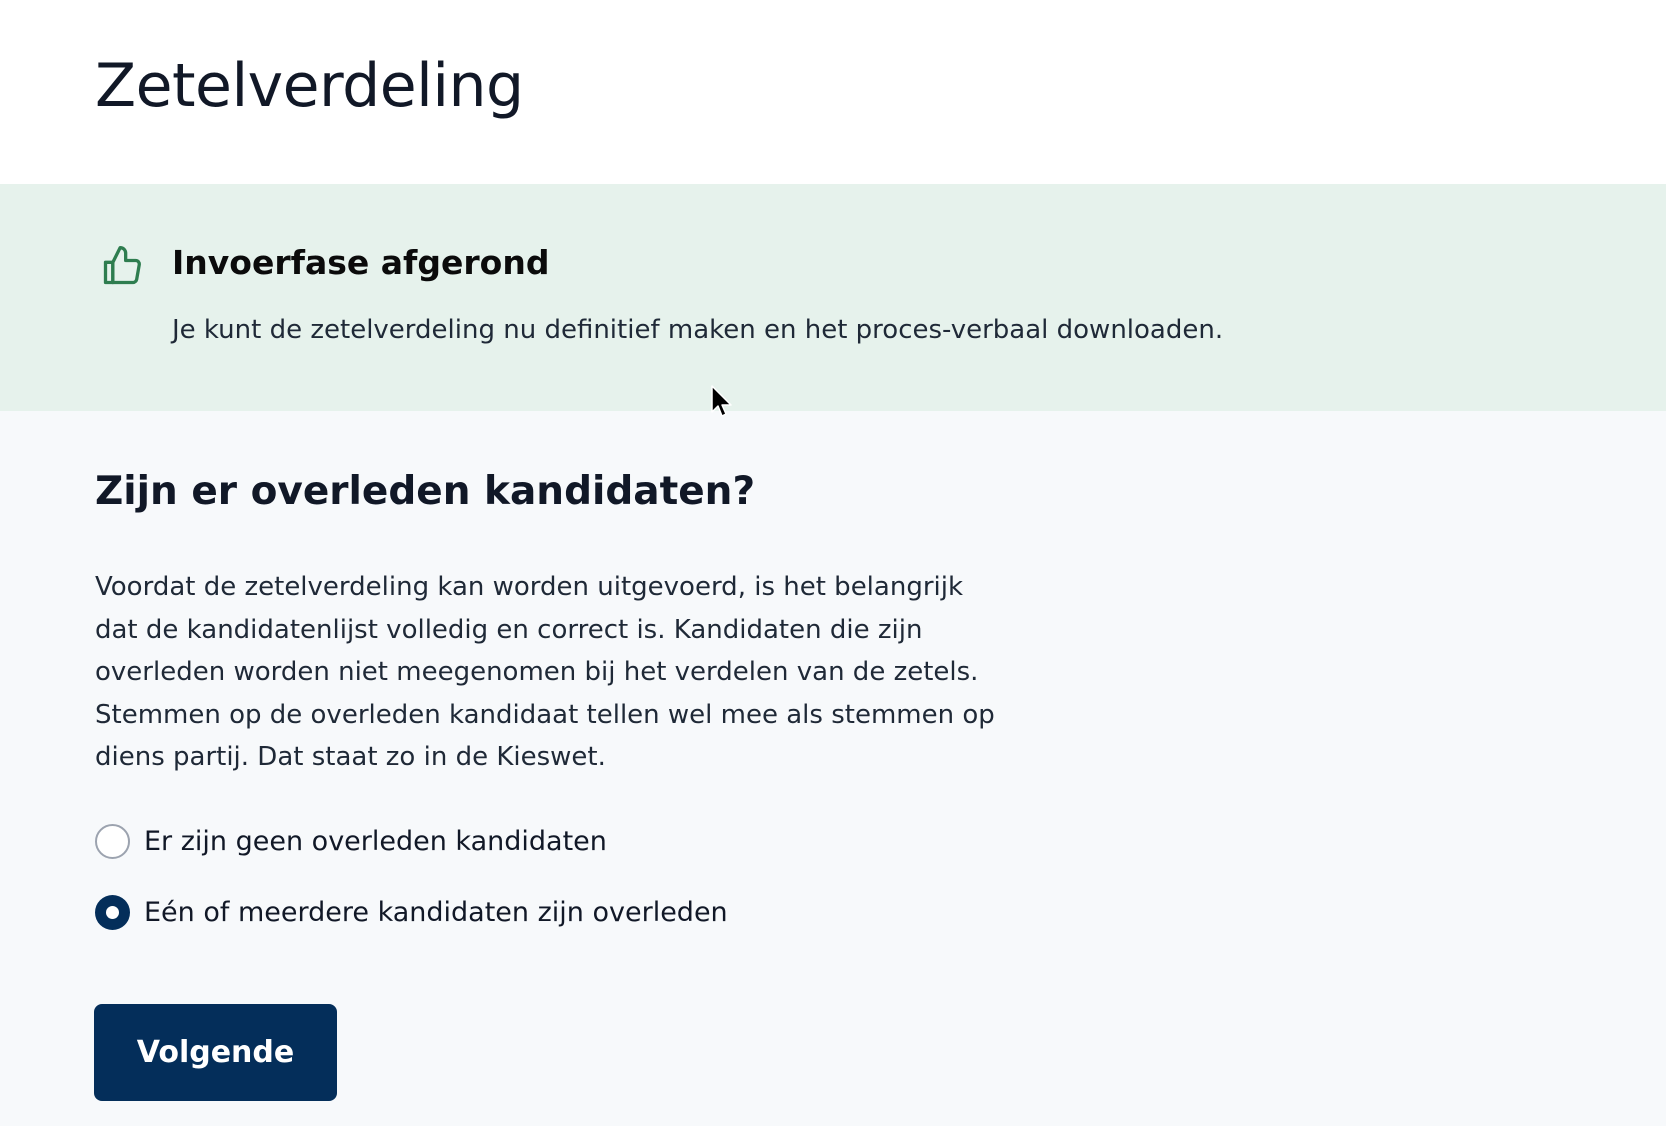  What do you see at coordinates (122, 268) in the screenshot?
I see `thumbs-up-icon` at bounding box center [122, 268].